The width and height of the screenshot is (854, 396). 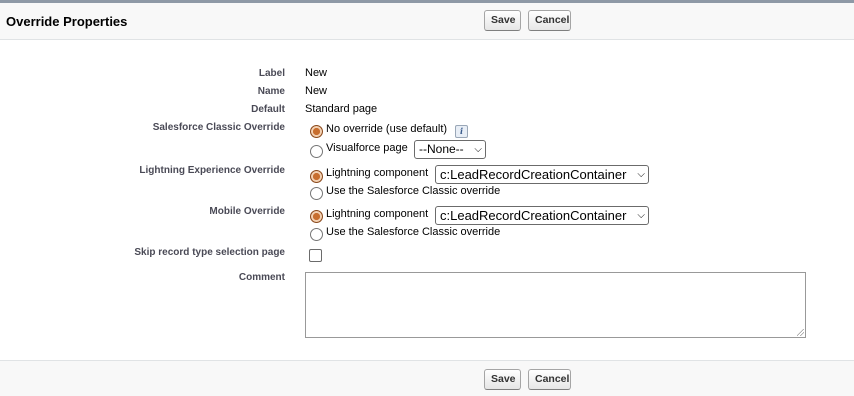 What do you see at coordinates (316, 176) in the screenshot?
I see `lightning-component-radio` at bounding box center [316, 176].